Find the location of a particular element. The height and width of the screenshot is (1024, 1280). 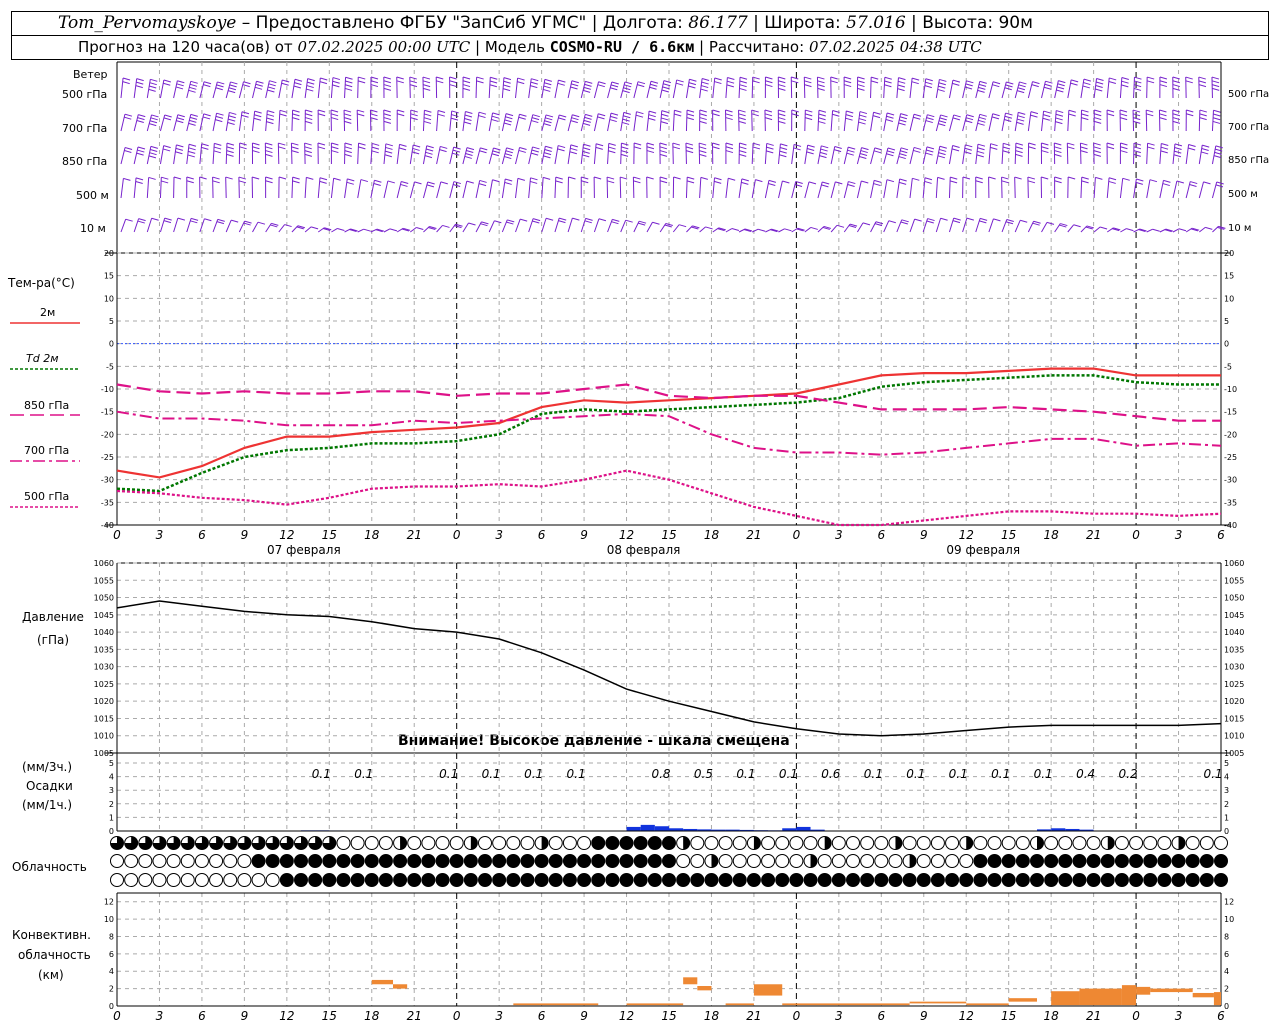

xtick-label: 9 is located at coordinates (924, 535).